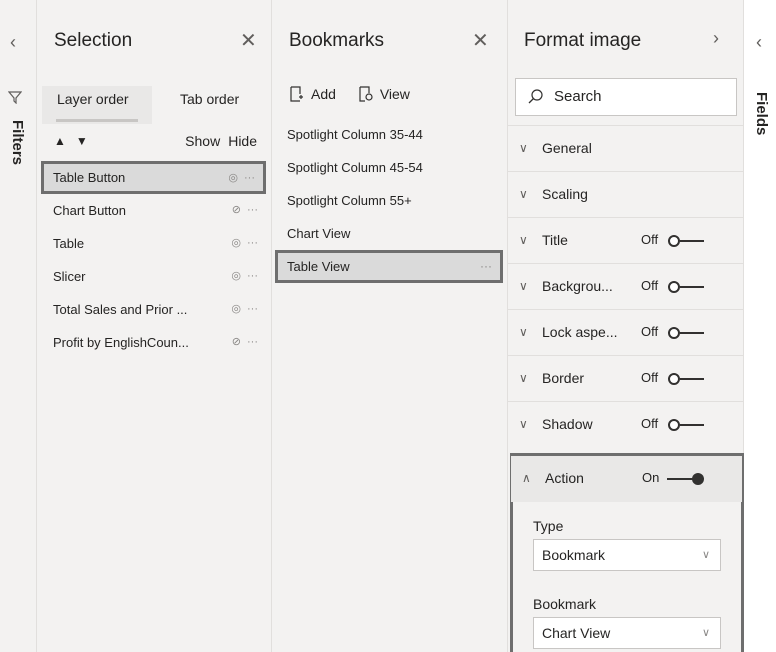 The height and width of the screenshot is (652, 776). Describe the element at coordinates (355, 167) in the screenshot. I see `bookmark-name: Spotlight Column 45-54` at that location.